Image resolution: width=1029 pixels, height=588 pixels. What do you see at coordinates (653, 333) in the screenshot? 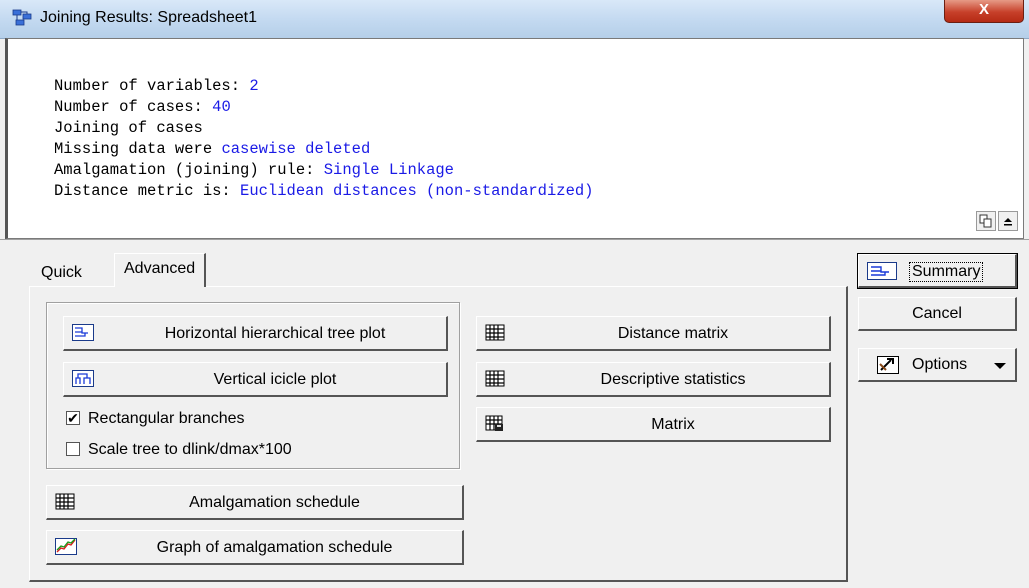
I see `distance-matrix-button: Distance matrix` at bounding box center [653, 333].